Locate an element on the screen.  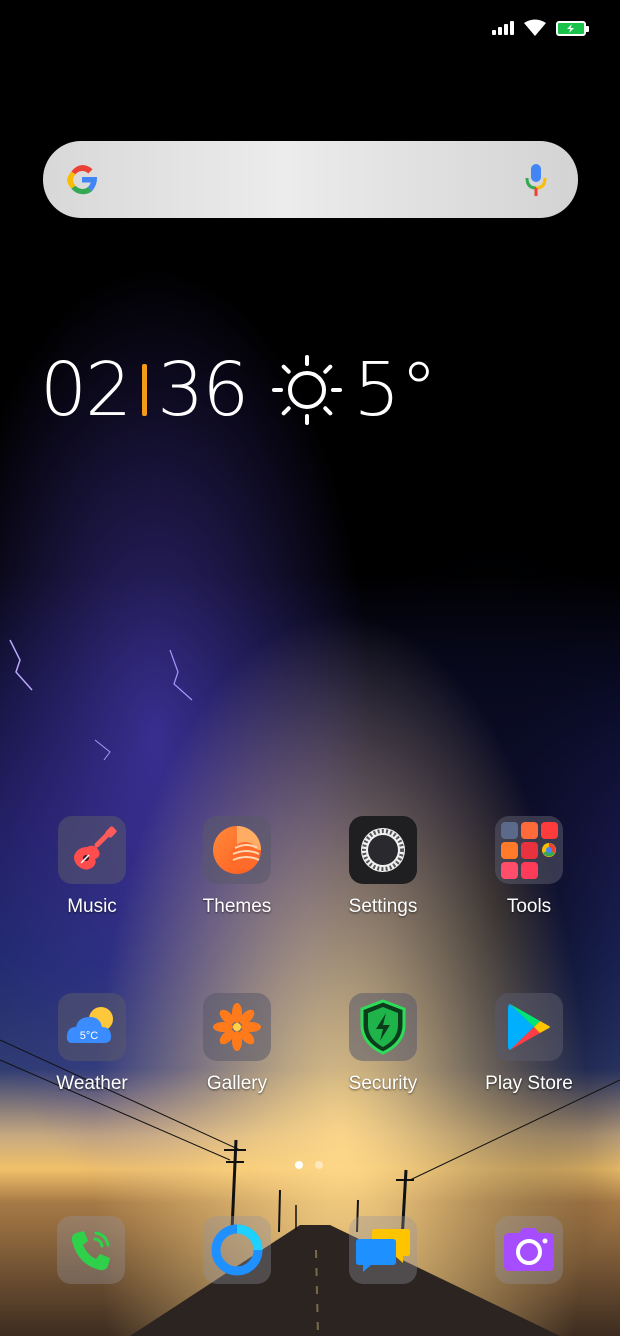
shield-icon is located at coordinates (383, 1027).